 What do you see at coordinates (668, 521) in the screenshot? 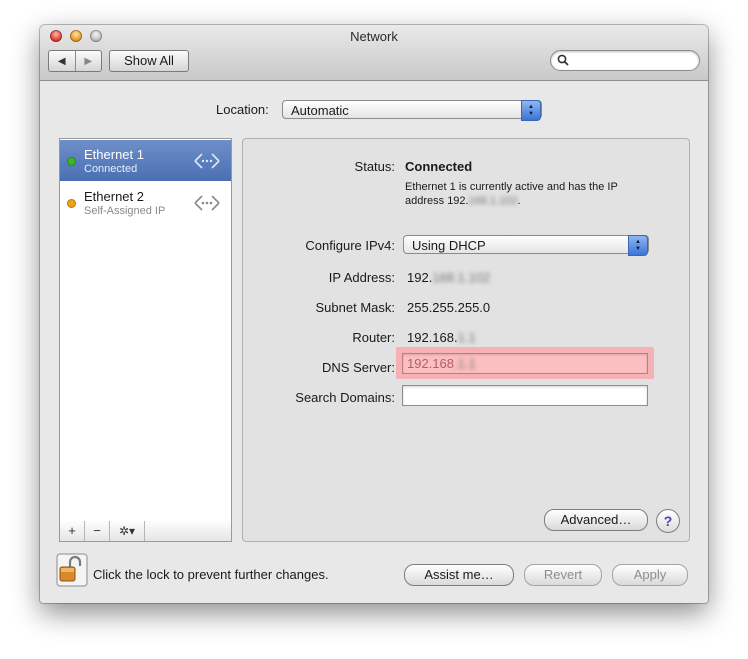
I see `help-button: ?` at bounding box center [668, 521].